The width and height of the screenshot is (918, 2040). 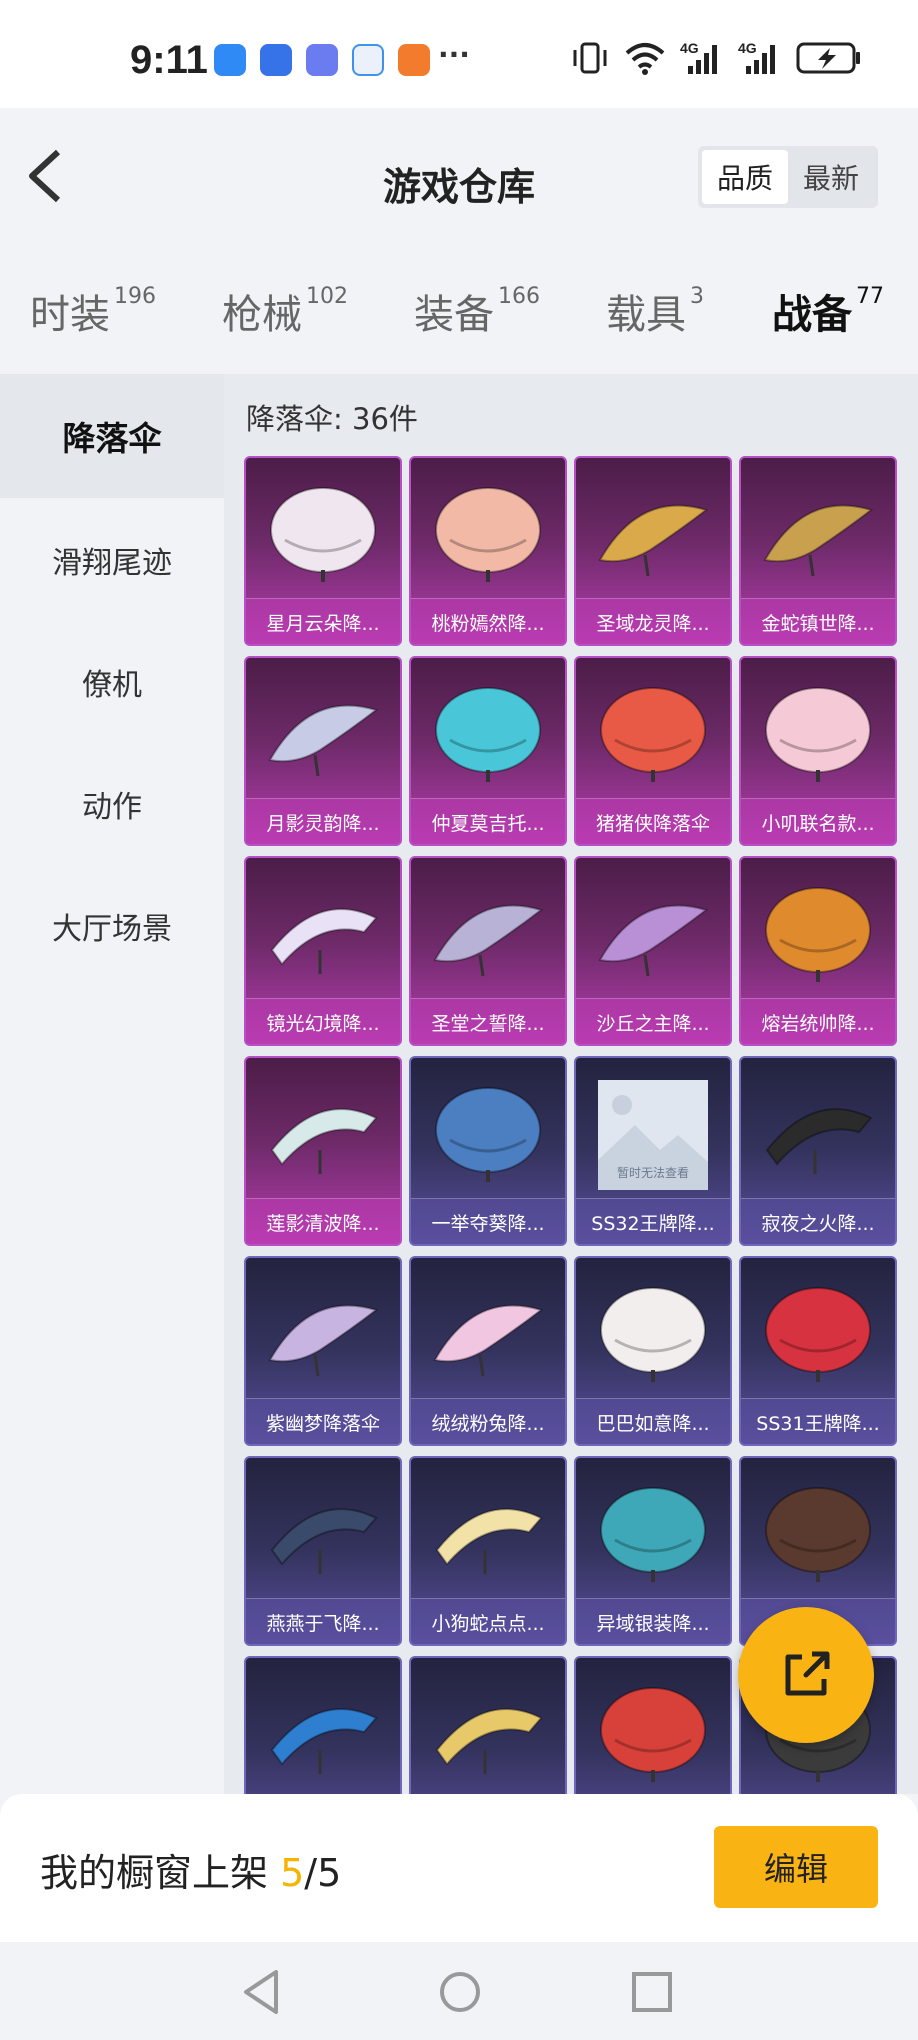 What do you see at coordinates (70, 315) in the screenshot?
I see `tab-label: 时装` at bounding box center [70, 315].